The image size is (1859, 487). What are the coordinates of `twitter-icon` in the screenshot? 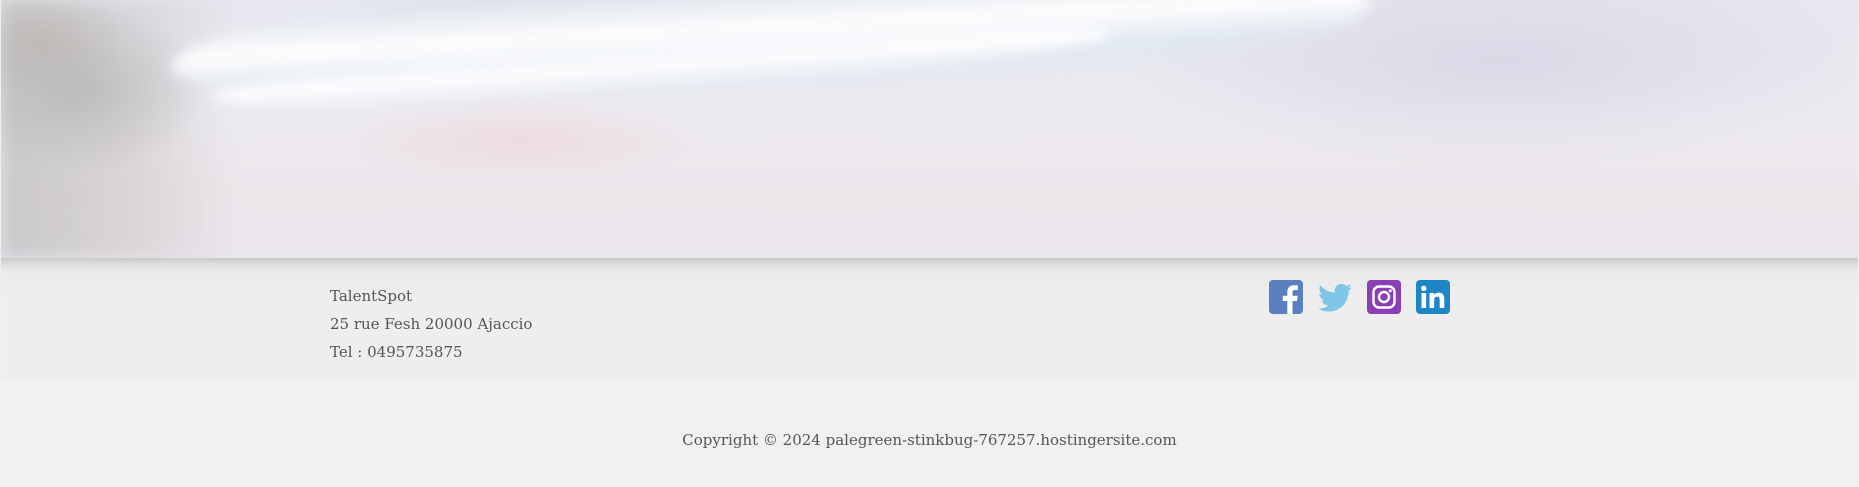 It's located at (1335, 297).